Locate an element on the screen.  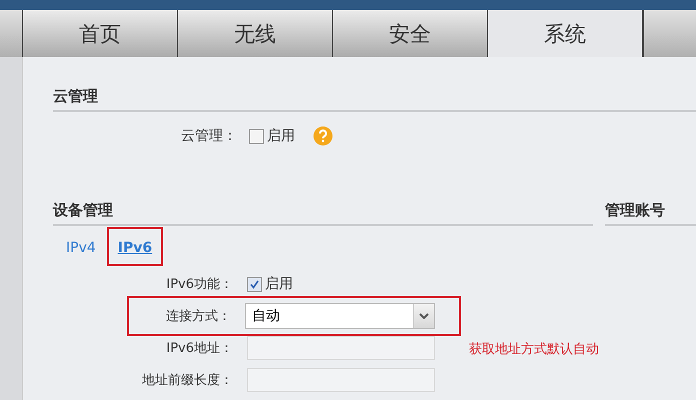
field-label: IPv6地址： is located at coordinates (199, 348).